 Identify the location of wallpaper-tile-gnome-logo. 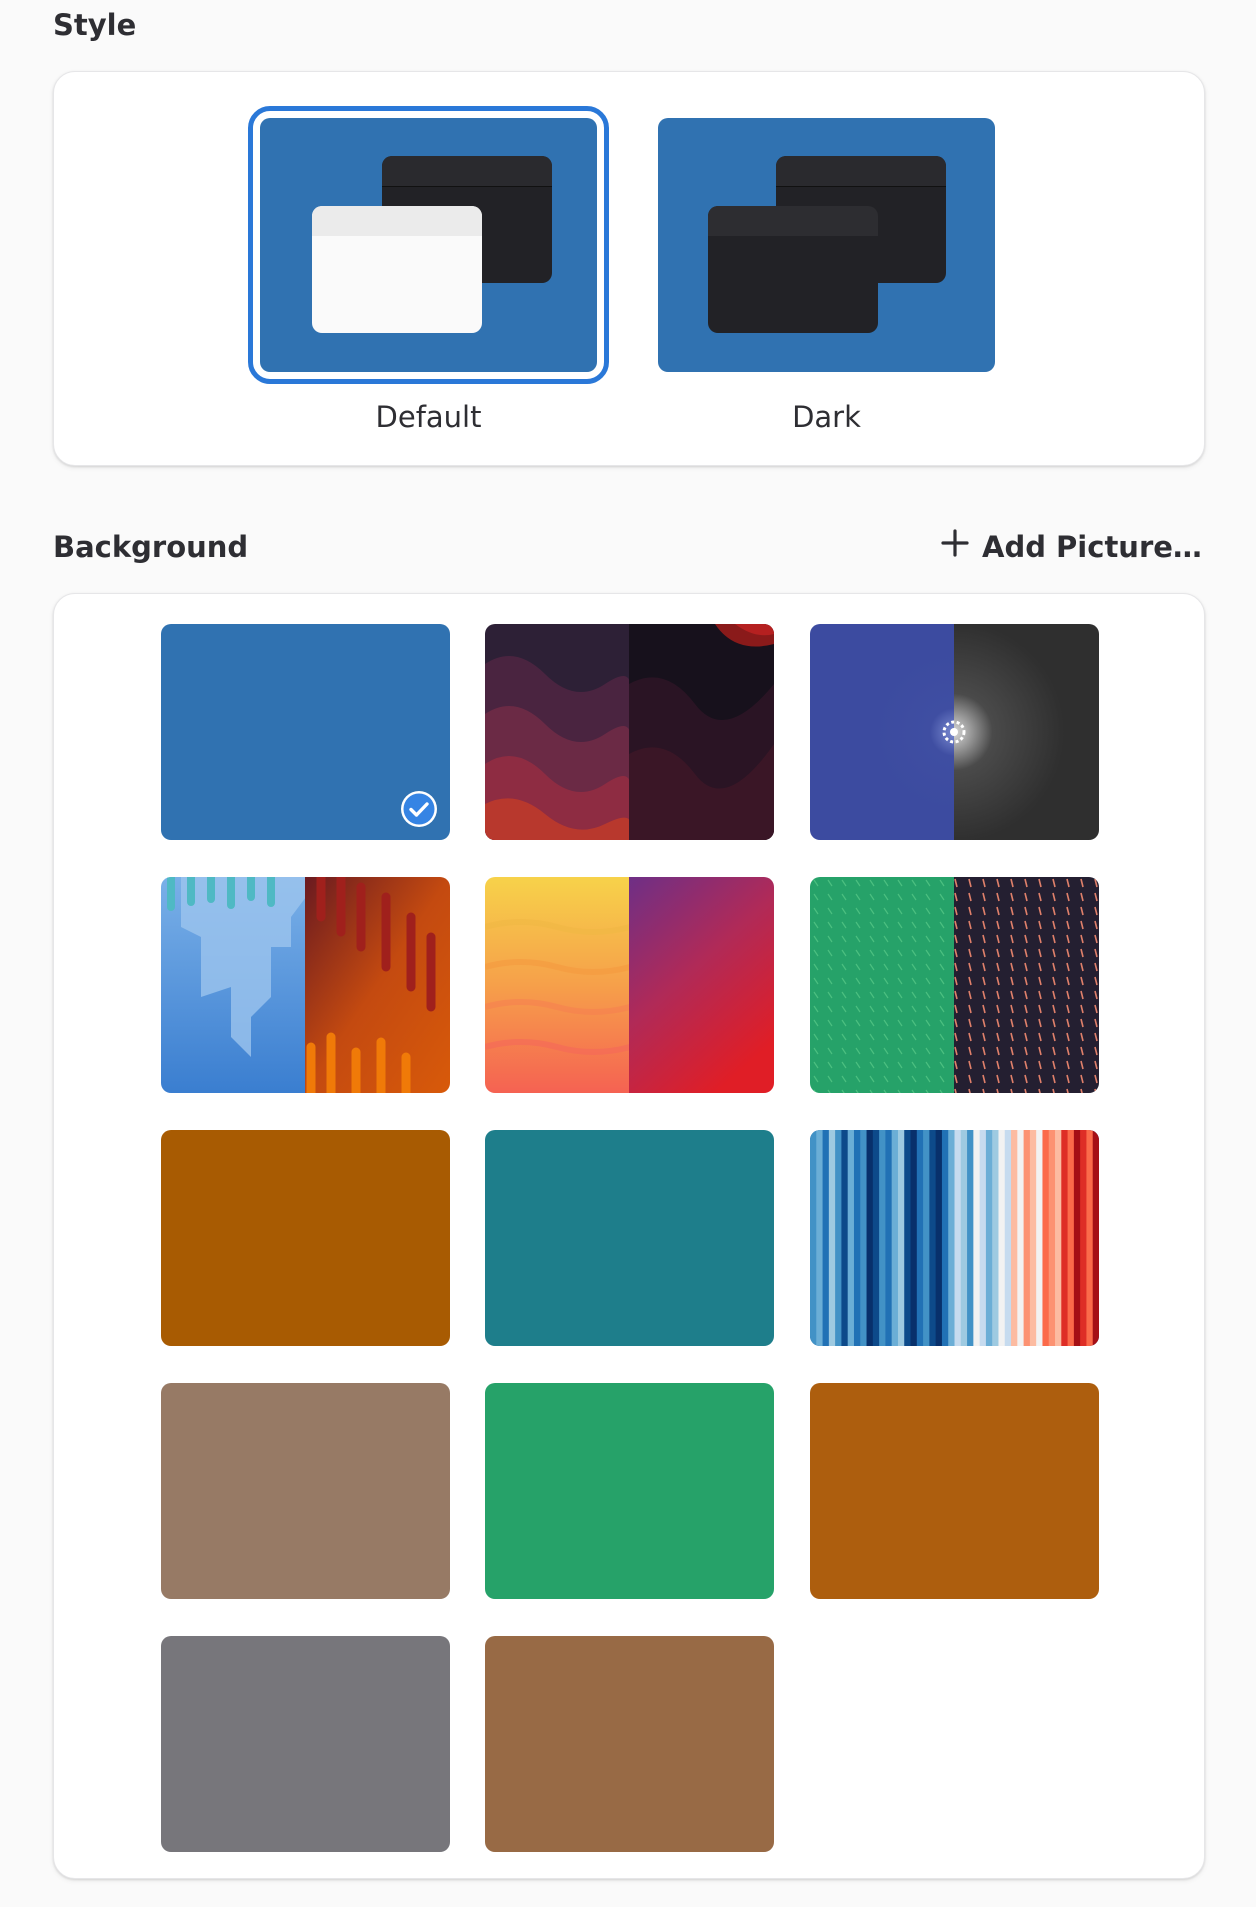
(954, 732).